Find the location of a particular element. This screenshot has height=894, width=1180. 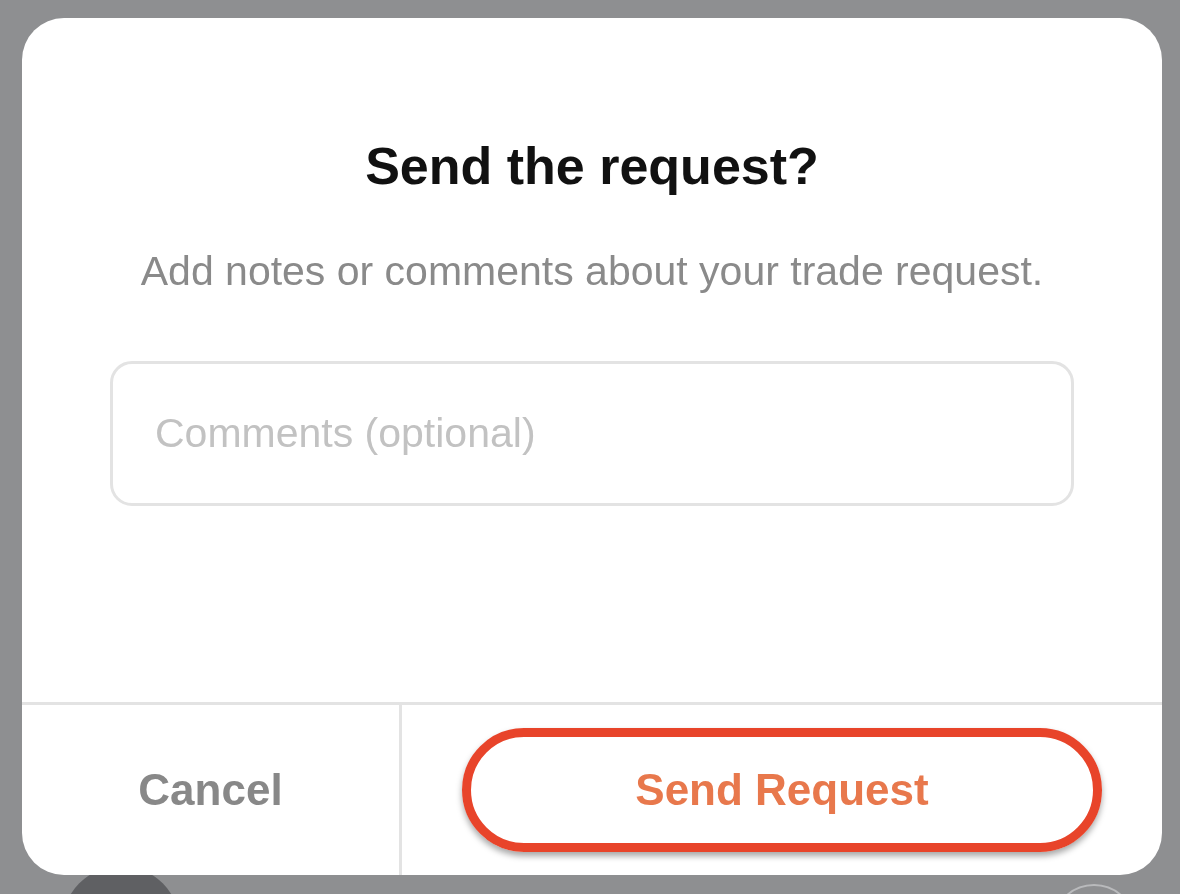

dialog-title: Send the request? is located at coordinates (592, 166).